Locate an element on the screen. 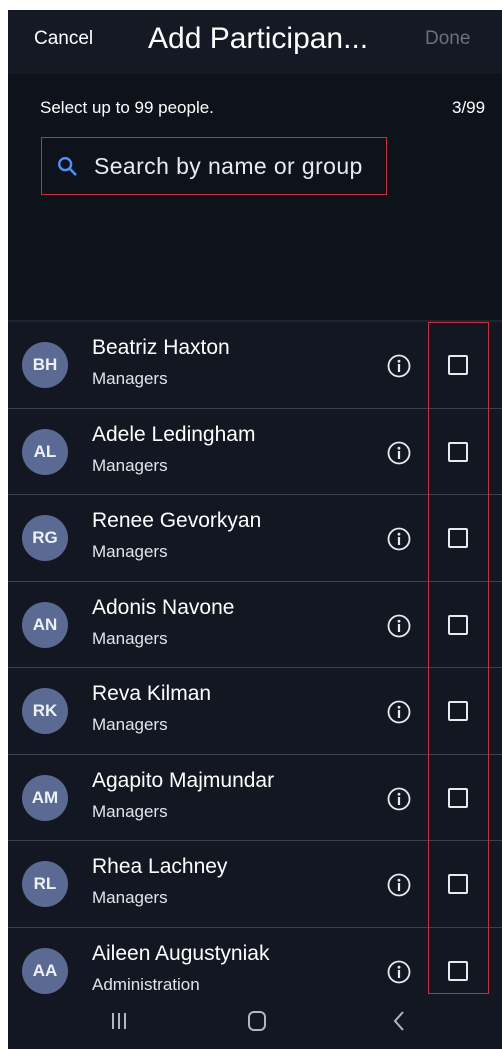 The image size is (502, 1049). list-item: RG Renee Gevorkyan Managers is located at coordinates (255, 538).